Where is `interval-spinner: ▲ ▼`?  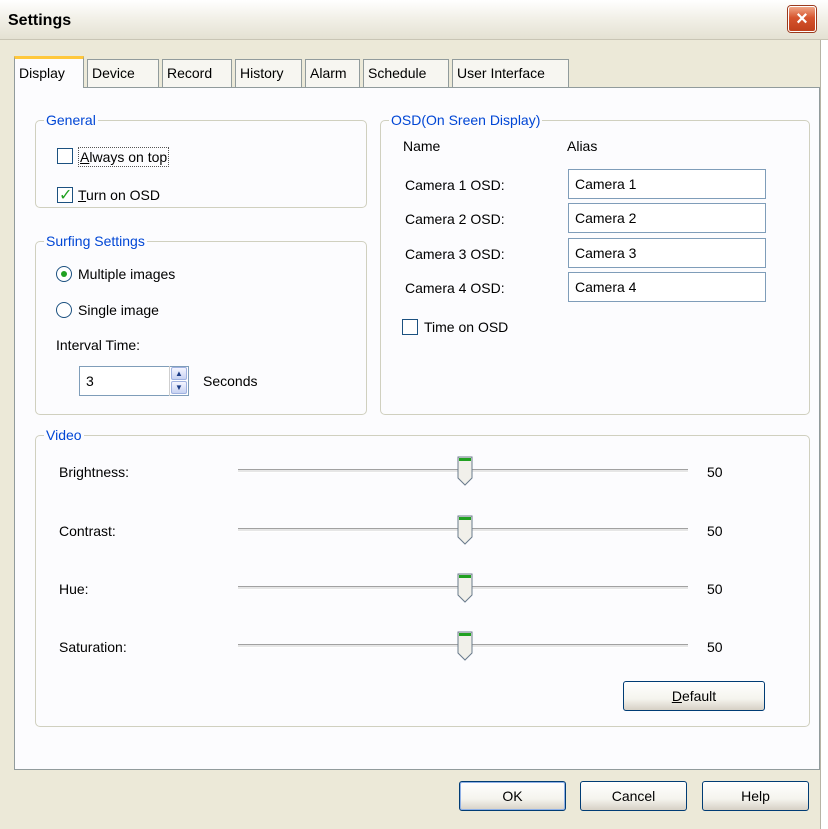
interval-spinner: ▲ ▼ is located at coordinates (178, 381).